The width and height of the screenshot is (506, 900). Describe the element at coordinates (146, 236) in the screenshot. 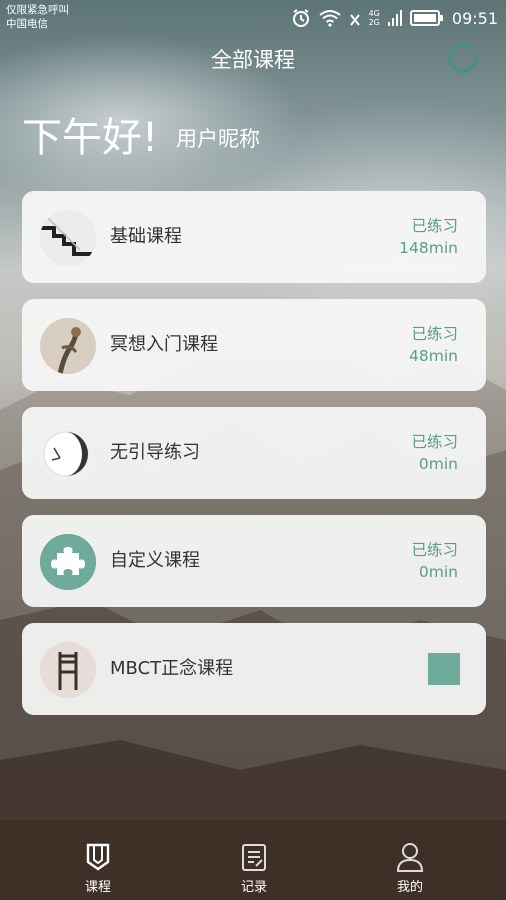

I see `course-name: 基础课程` at that location.